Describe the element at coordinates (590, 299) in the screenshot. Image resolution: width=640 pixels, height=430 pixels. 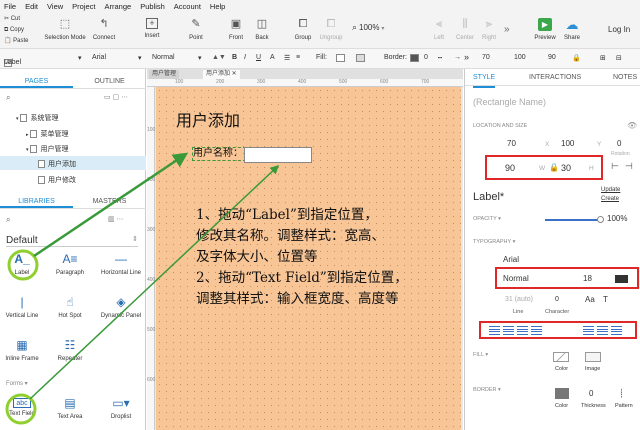
I see `text-case-icon: Aa` at that location.